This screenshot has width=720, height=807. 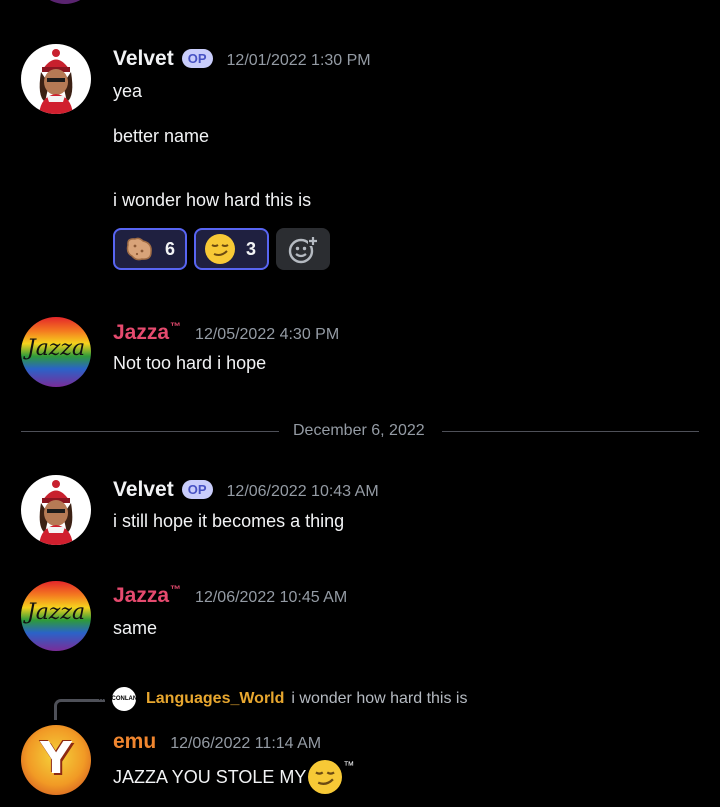 I want to click on reaction-count: 6, so click(x=170, y=248).